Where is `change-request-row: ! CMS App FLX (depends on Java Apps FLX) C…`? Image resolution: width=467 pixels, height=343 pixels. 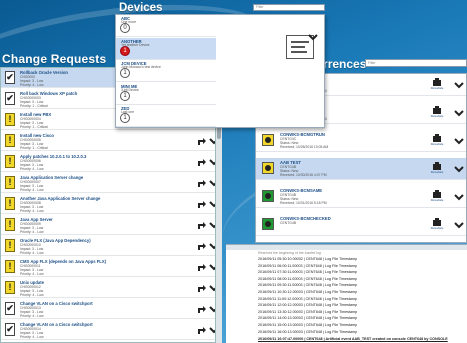 change-request-row: ! CMS App FLX (depends on Java Apps FLX) C… is located at coordinates (108, 267).